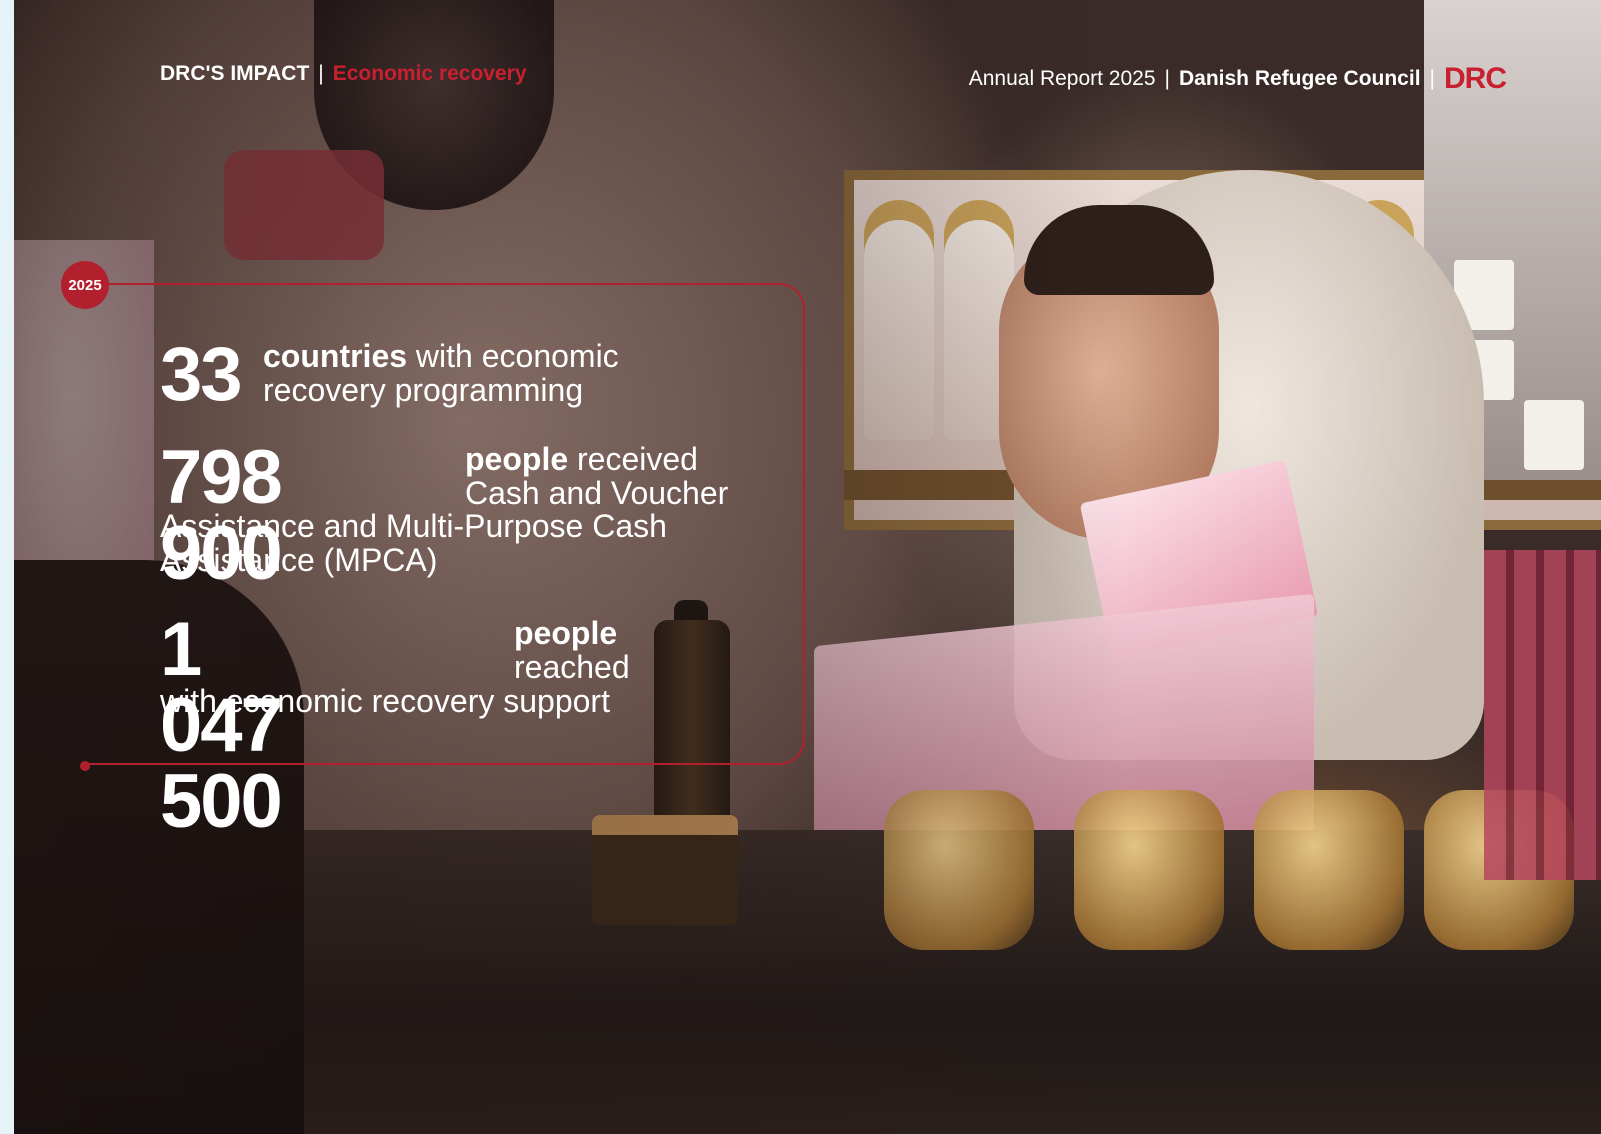 The height and width of the screenshot is (1134, 1601). Describe the element at coordinates (572, 667) in the screenshot. I see `stat-label-text: reached` at that location.